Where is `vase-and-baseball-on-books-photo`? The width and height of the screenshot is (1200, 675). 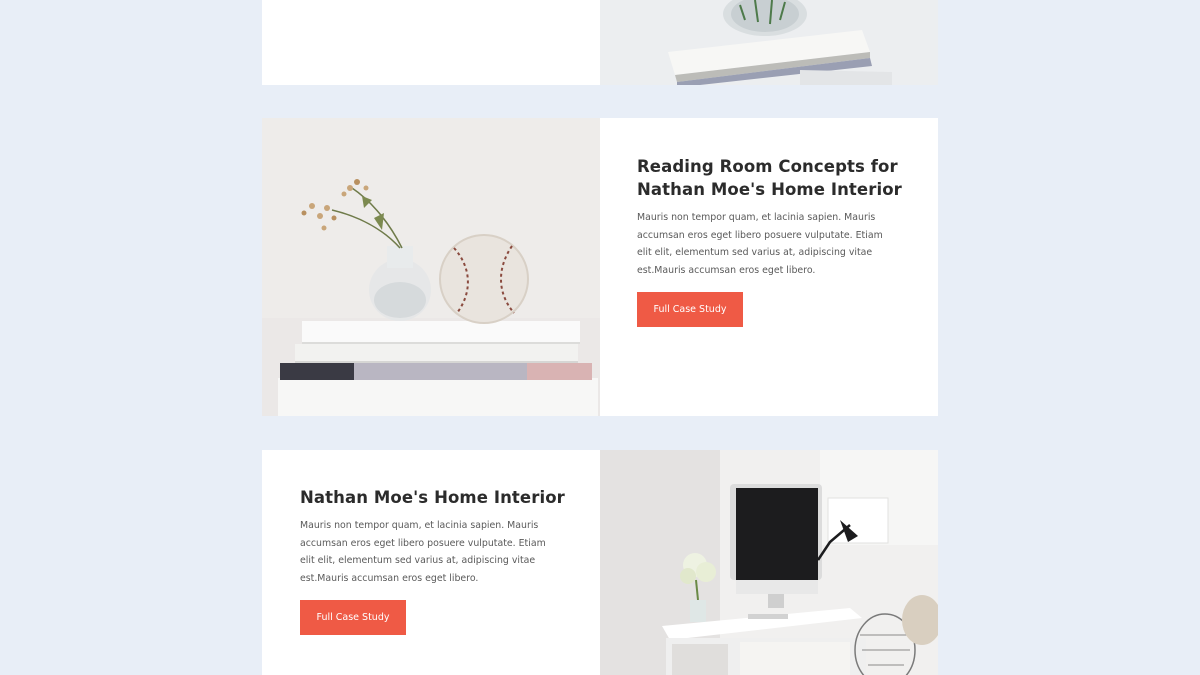
vase-and-baseball-on-books-photo is located at coordinates (431, 267).